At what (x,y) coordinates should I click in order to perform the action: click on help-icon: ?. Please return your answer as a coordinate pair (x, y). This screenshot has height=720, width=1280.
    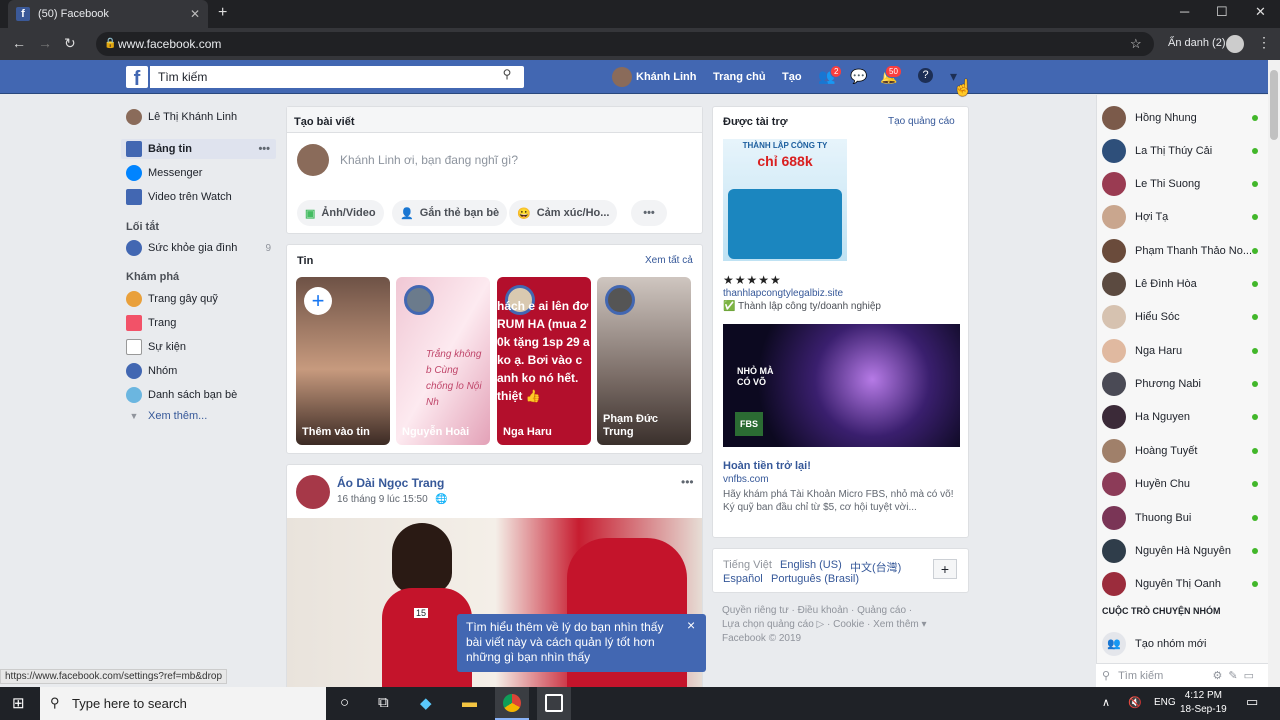
    Looking at the image, I should click on (925, 75).